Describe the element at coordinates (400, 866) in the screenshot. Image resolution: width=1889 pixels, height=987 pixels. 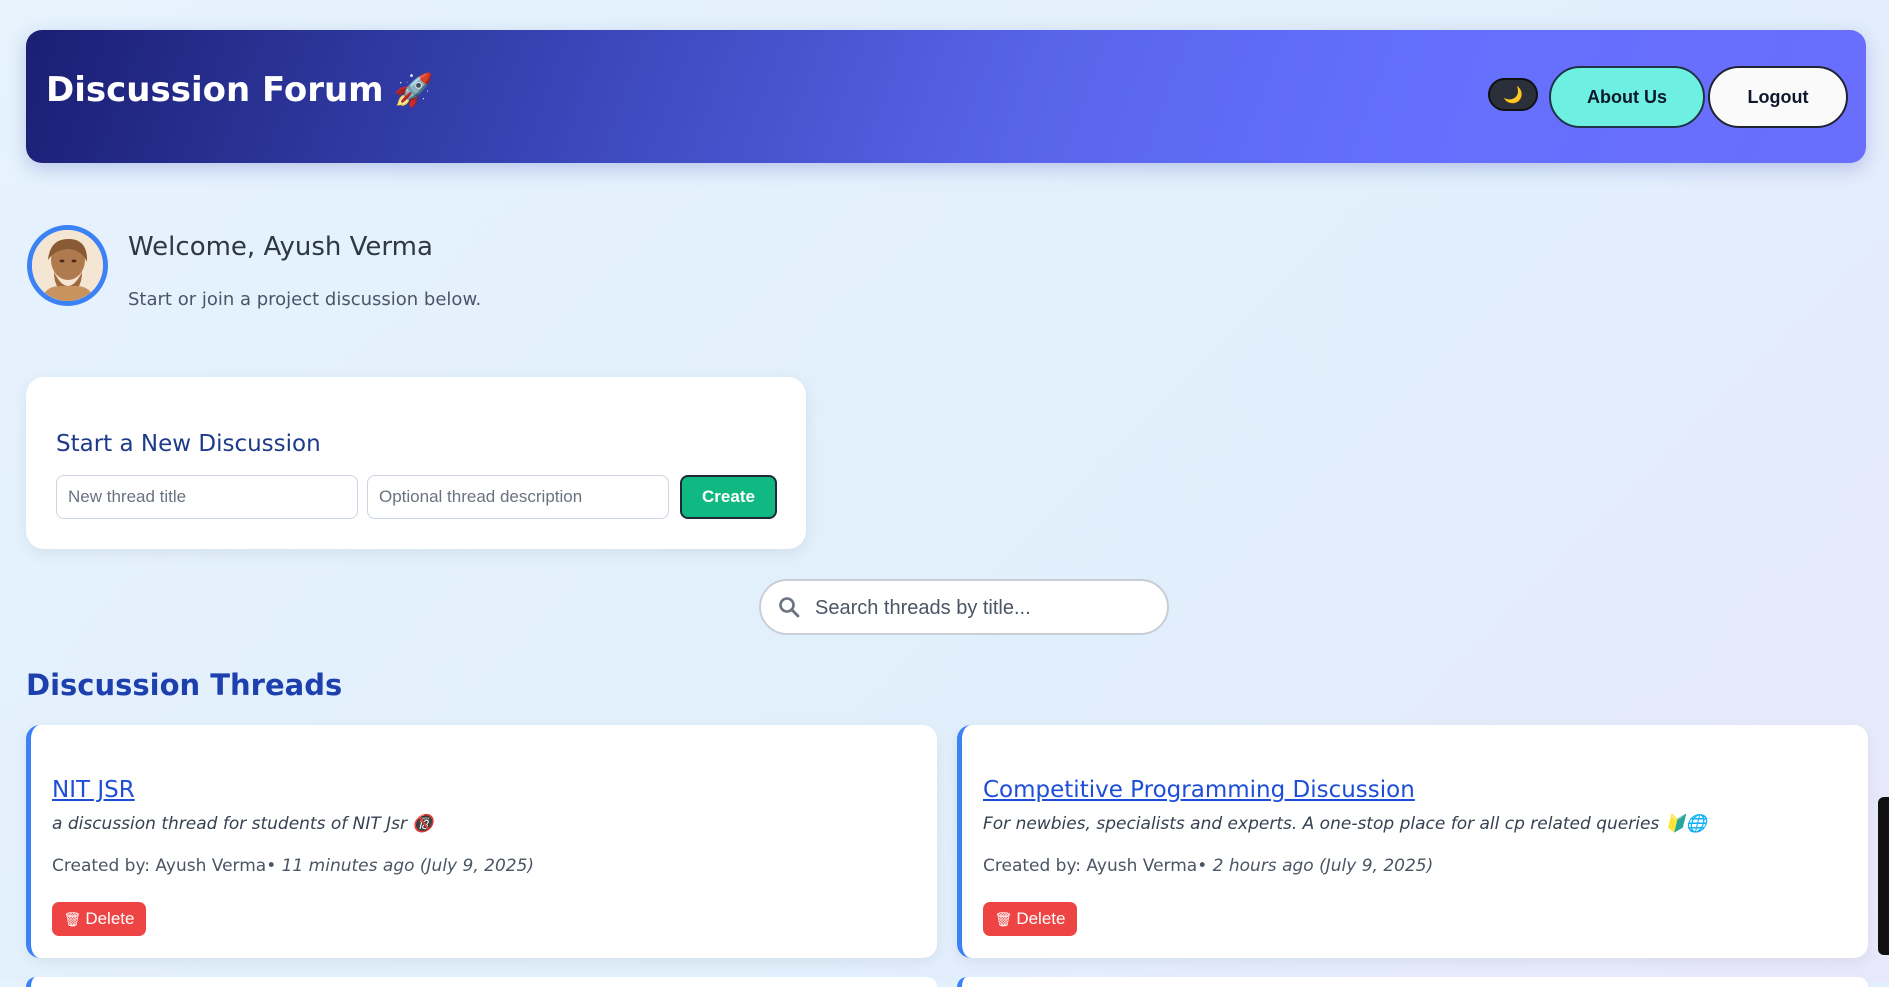
I see `thread-timestamp: • 11 minutes ago (July 9, 2025)` at that location.